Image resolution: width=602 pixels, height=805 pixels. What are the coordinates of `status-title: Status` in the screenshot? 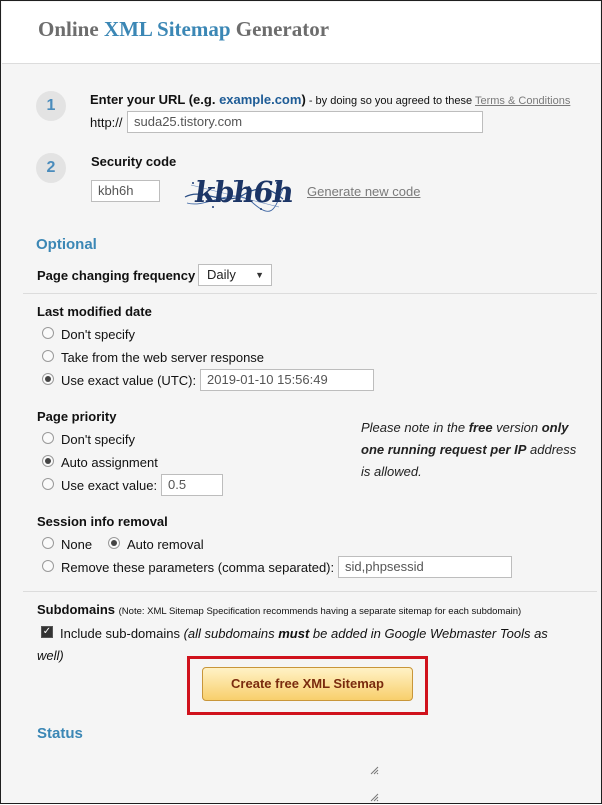 It's located at (60, 733).